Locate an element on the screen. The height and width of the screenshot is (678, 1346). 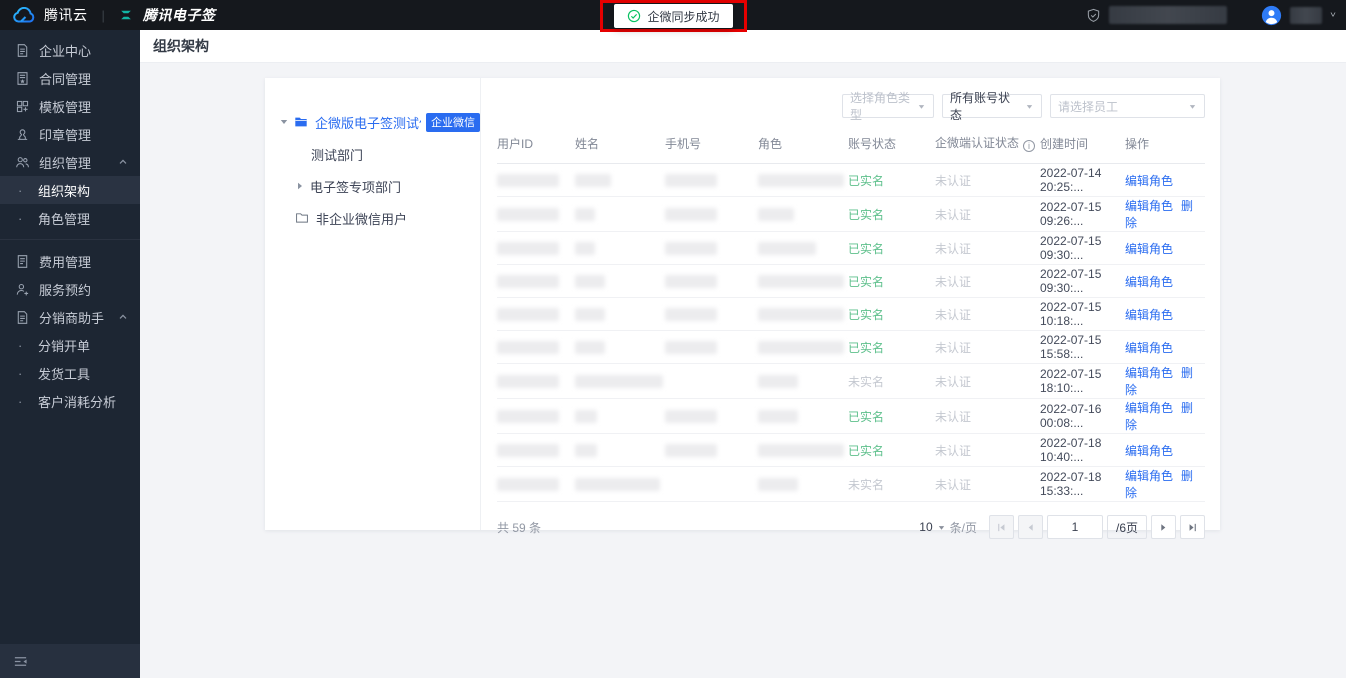
sidebar-item: 企业中心 is located at coordinates (70, 50).